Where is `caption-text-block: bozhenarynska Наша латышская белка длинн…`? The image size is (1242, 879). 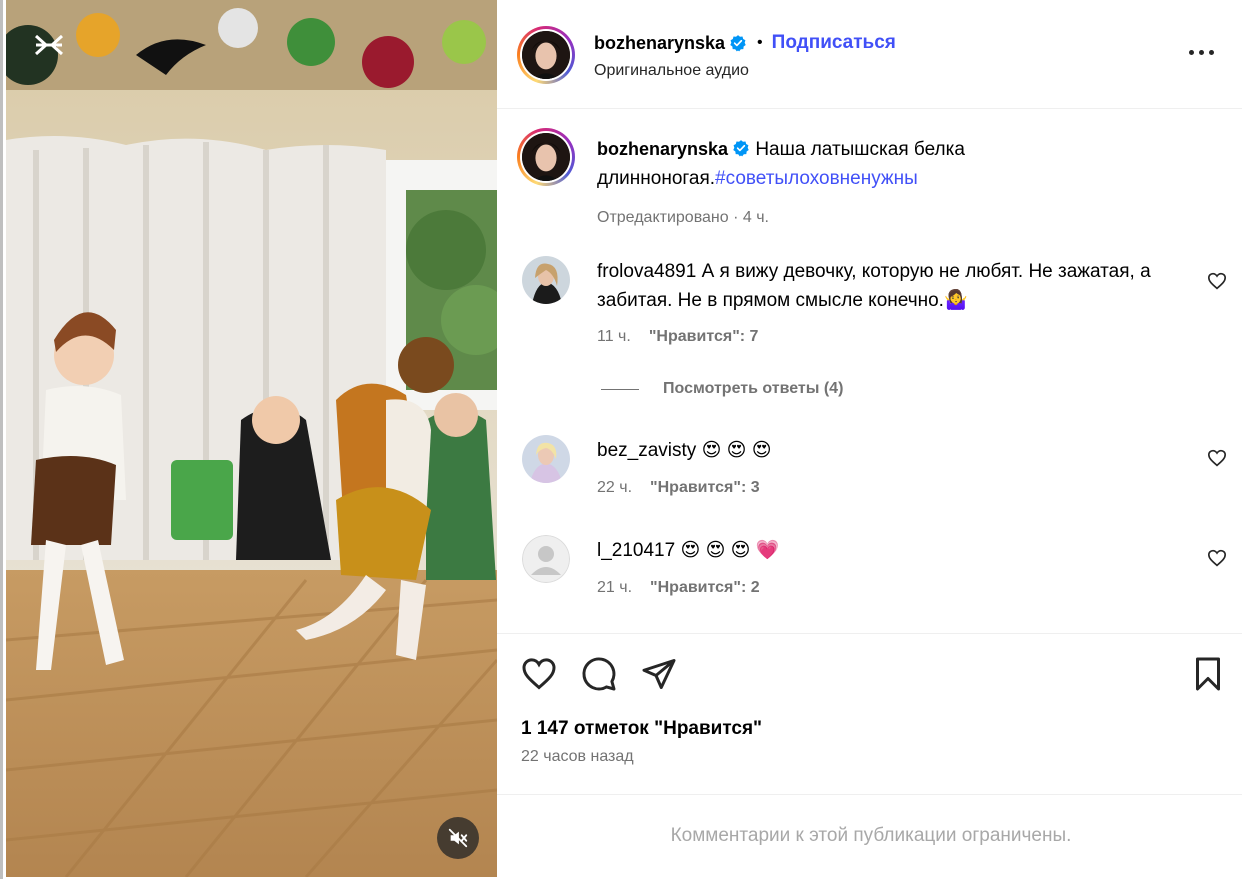 caption-text-block: bozhenarynska Наша латышская белка длинн… is located at coordinates (877, 183).